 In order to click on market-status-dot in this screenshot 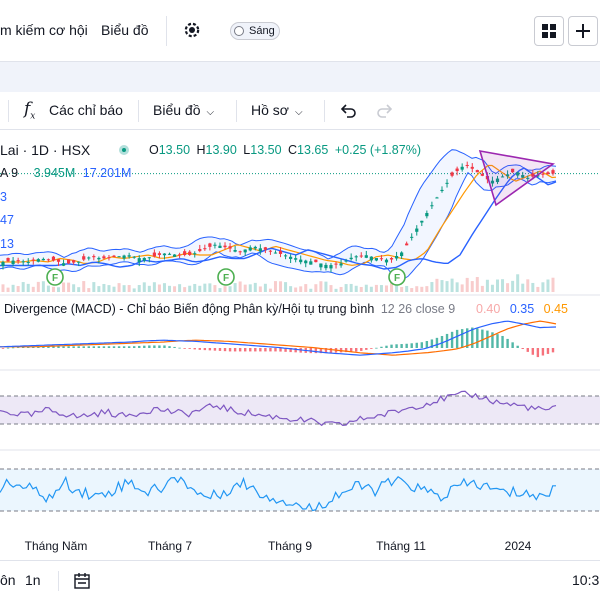, I will do `click(124, 150)`.